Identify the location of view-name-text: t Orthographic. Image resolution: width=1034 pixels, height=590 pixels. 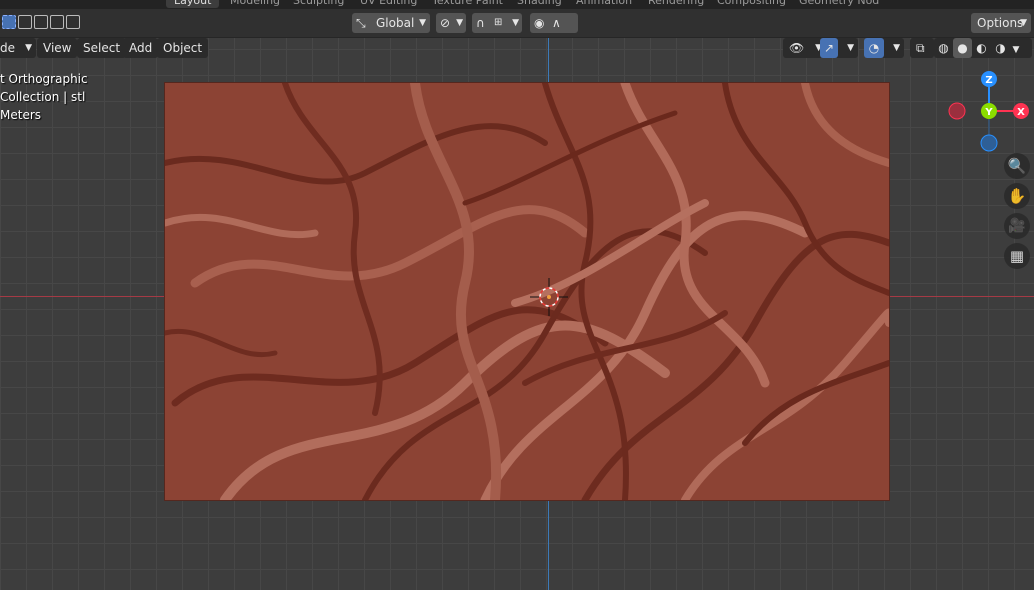
(44, 79).